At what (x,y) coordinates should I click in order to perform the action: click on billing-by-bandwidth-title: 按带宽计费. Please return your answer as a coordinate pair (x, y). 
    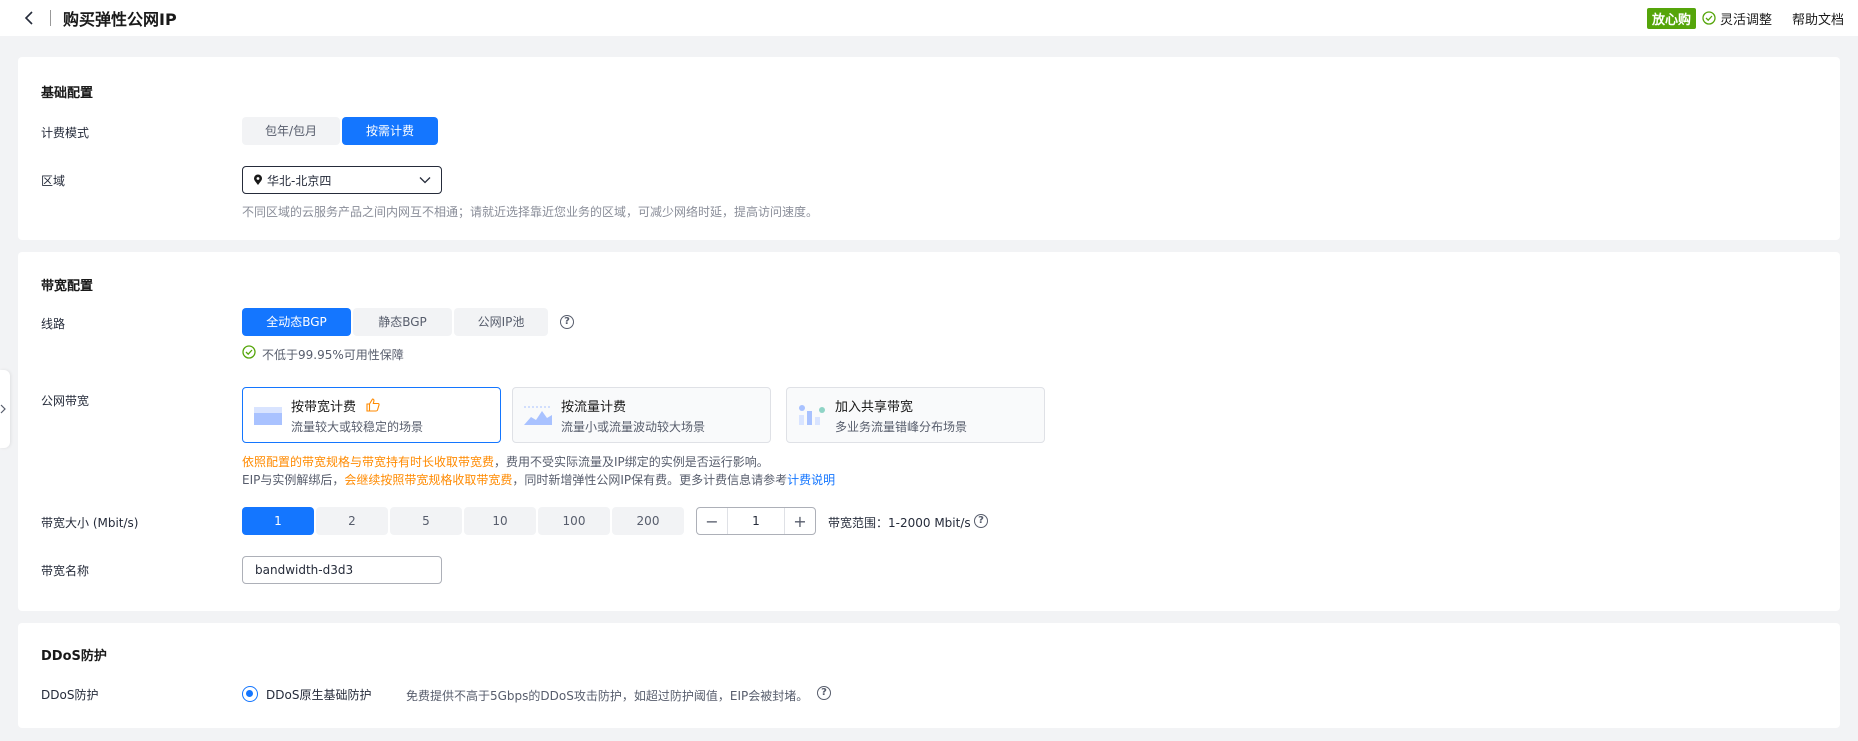
    Looking at the image, I should click on (324, 407).